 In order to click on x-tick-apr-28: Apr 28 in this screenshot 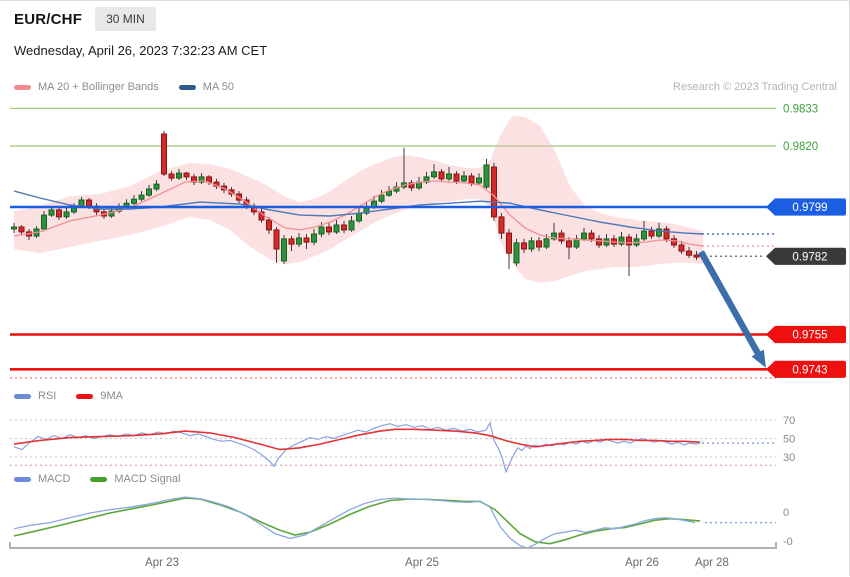, I will do `click(712, 563)`.